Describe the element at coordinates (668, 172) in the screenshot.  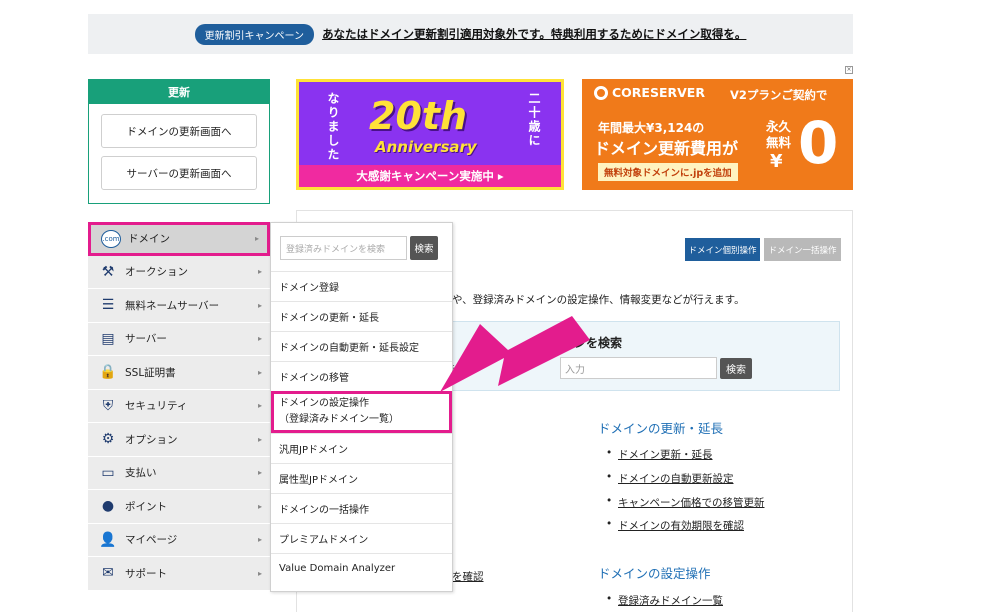
I see `coreserver-pill: 無料対象ドメインに.jpを追加` at that location.